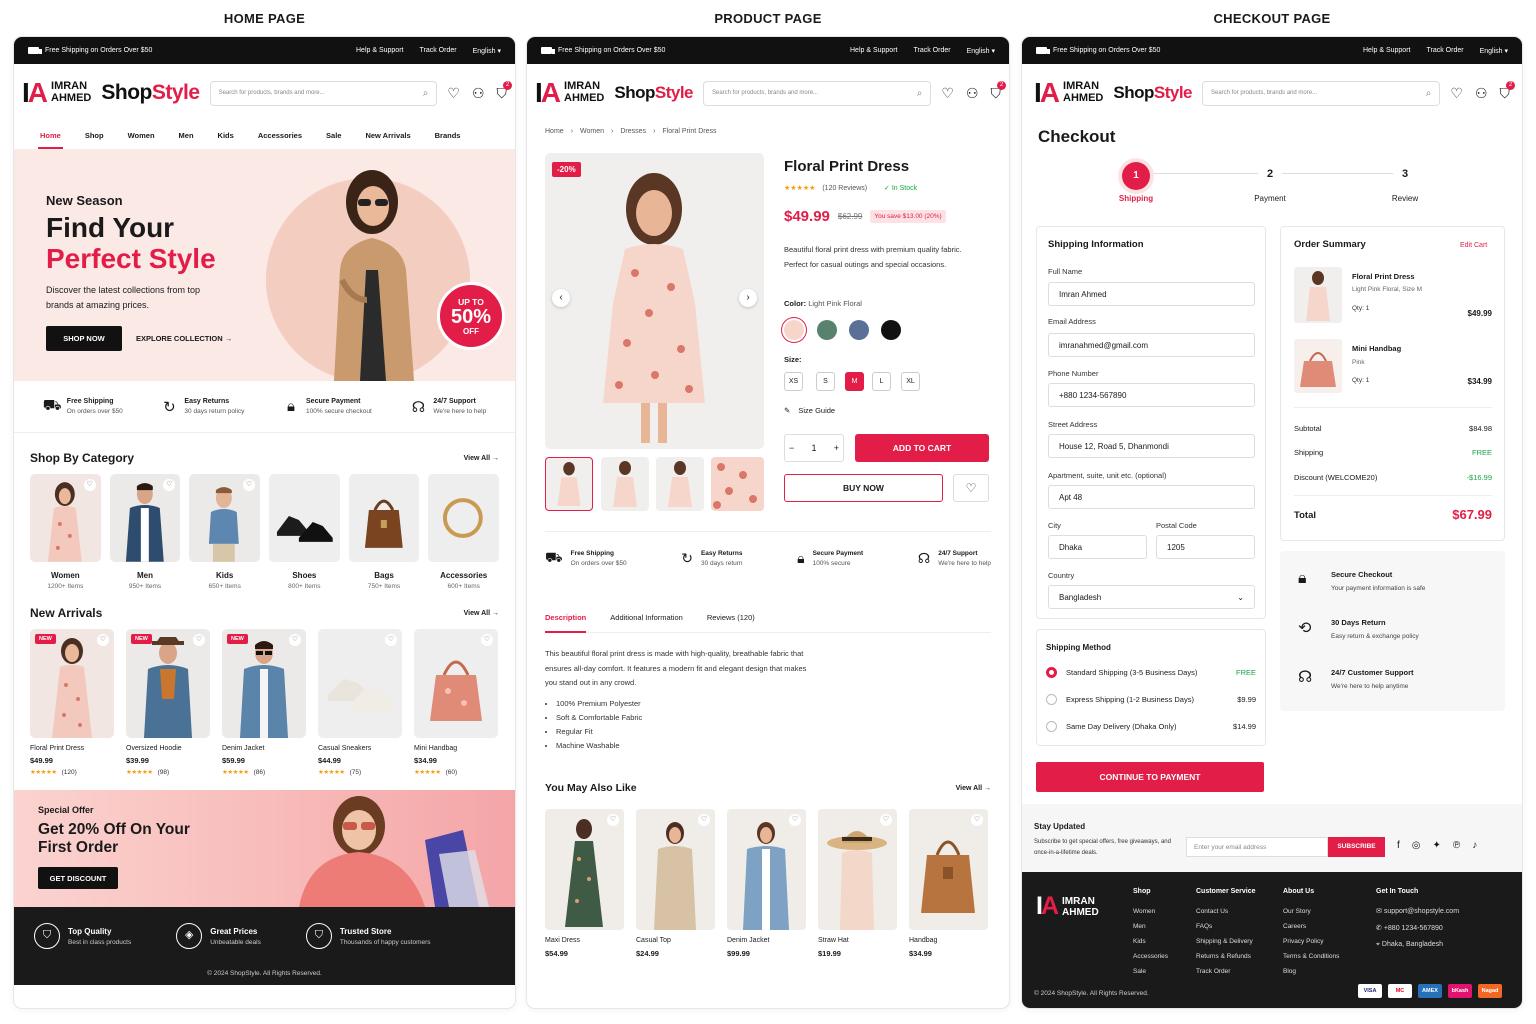 This screenshot has width=1536, height=1024. What do you see at coordinates (65, 532) in the screenshot?
I see `category-women: ♡ Women 1200+ Items` at bounding box center [65, 532].